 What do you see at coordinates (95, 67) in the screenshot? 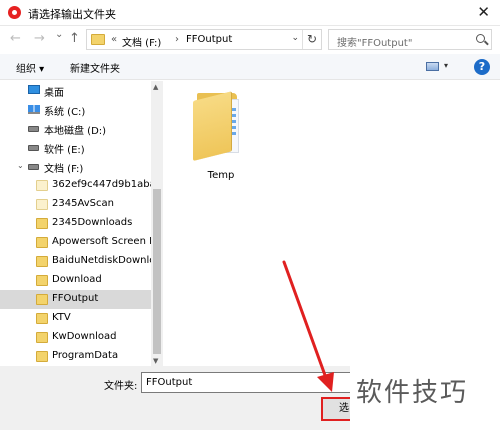
I see `new-folder-button: 新建文件夹` at bounding box center [95, 67].